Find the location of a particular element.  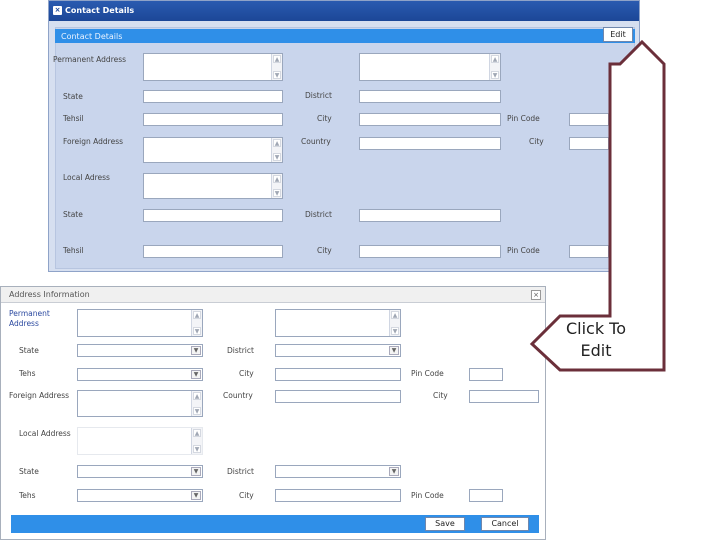

dlg-state-label: State is located at coordinates (29, 350).